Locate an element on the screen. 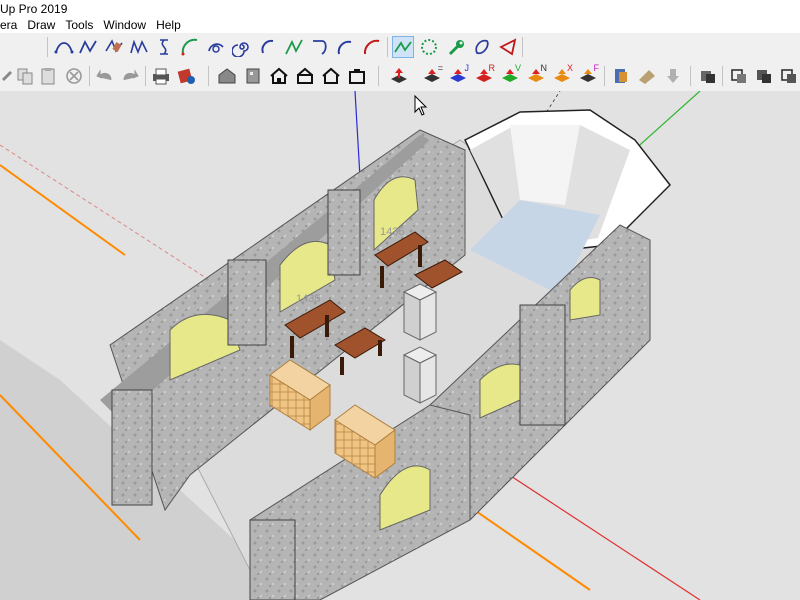 The width and height of the screenshot is (800, 600). spiral-tool-button is located at coordinates (242, 47).